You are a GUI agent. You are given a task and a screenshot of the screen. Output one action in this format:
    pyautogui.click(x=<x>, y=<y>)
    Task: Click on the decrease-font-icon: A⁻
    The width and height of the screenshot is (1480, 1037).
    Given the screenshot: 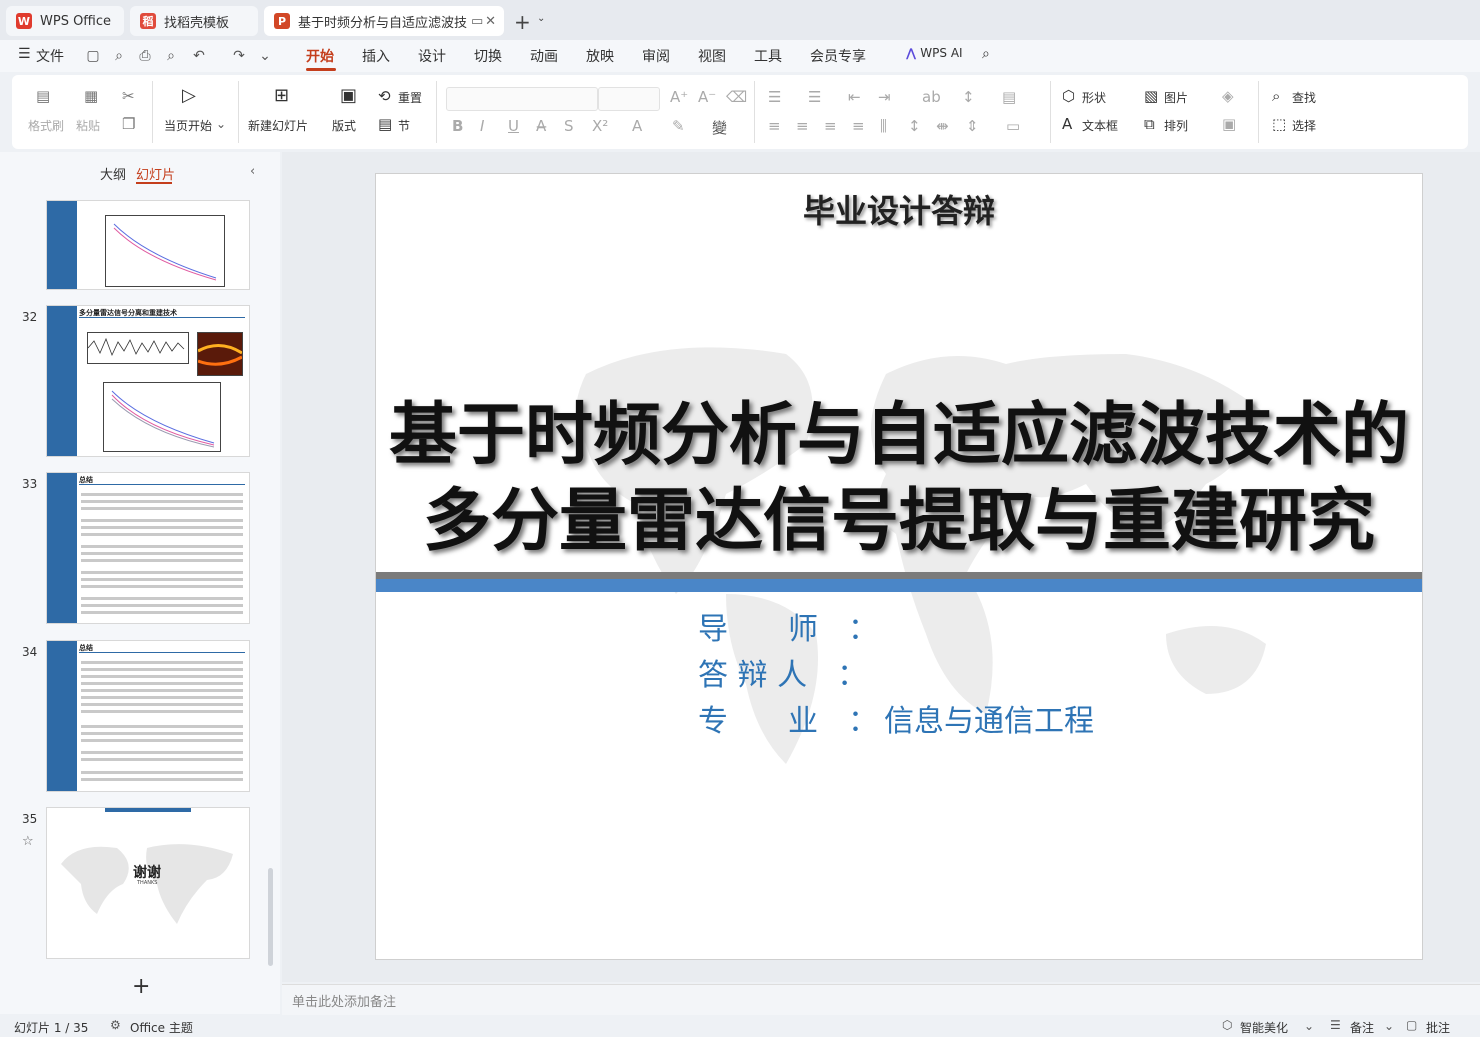 What is the action you would take?
    pyautogui.click(x=707, y=97)
    